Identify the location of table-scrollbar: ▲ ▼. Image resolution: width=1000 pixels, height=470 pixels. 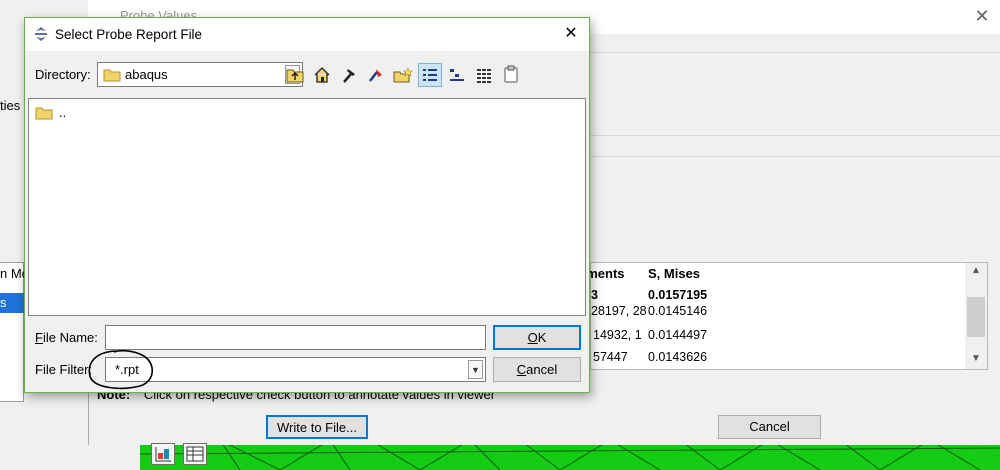
(976, 316).